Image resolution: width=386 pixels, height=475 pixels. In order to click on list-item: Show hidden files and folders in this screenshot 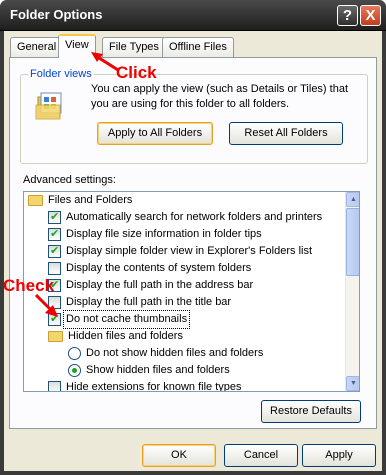, I will do `click(184, 370)`.